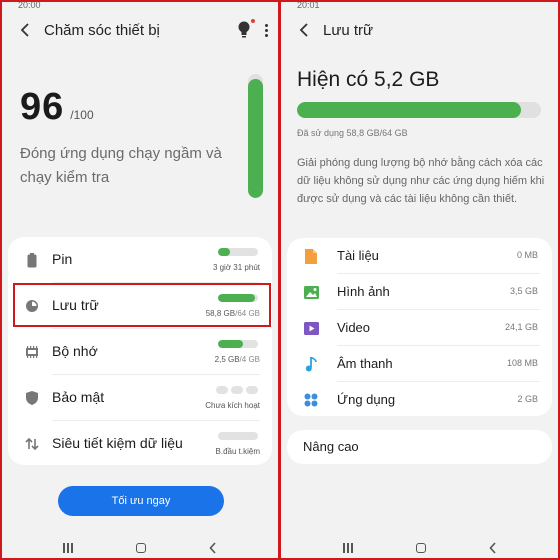 The width and height of the screenshot is (560, 560). Describe the element at coordinates (419, 447) in the screenshot. I see `advanced-item: Nâng cao` at that location.